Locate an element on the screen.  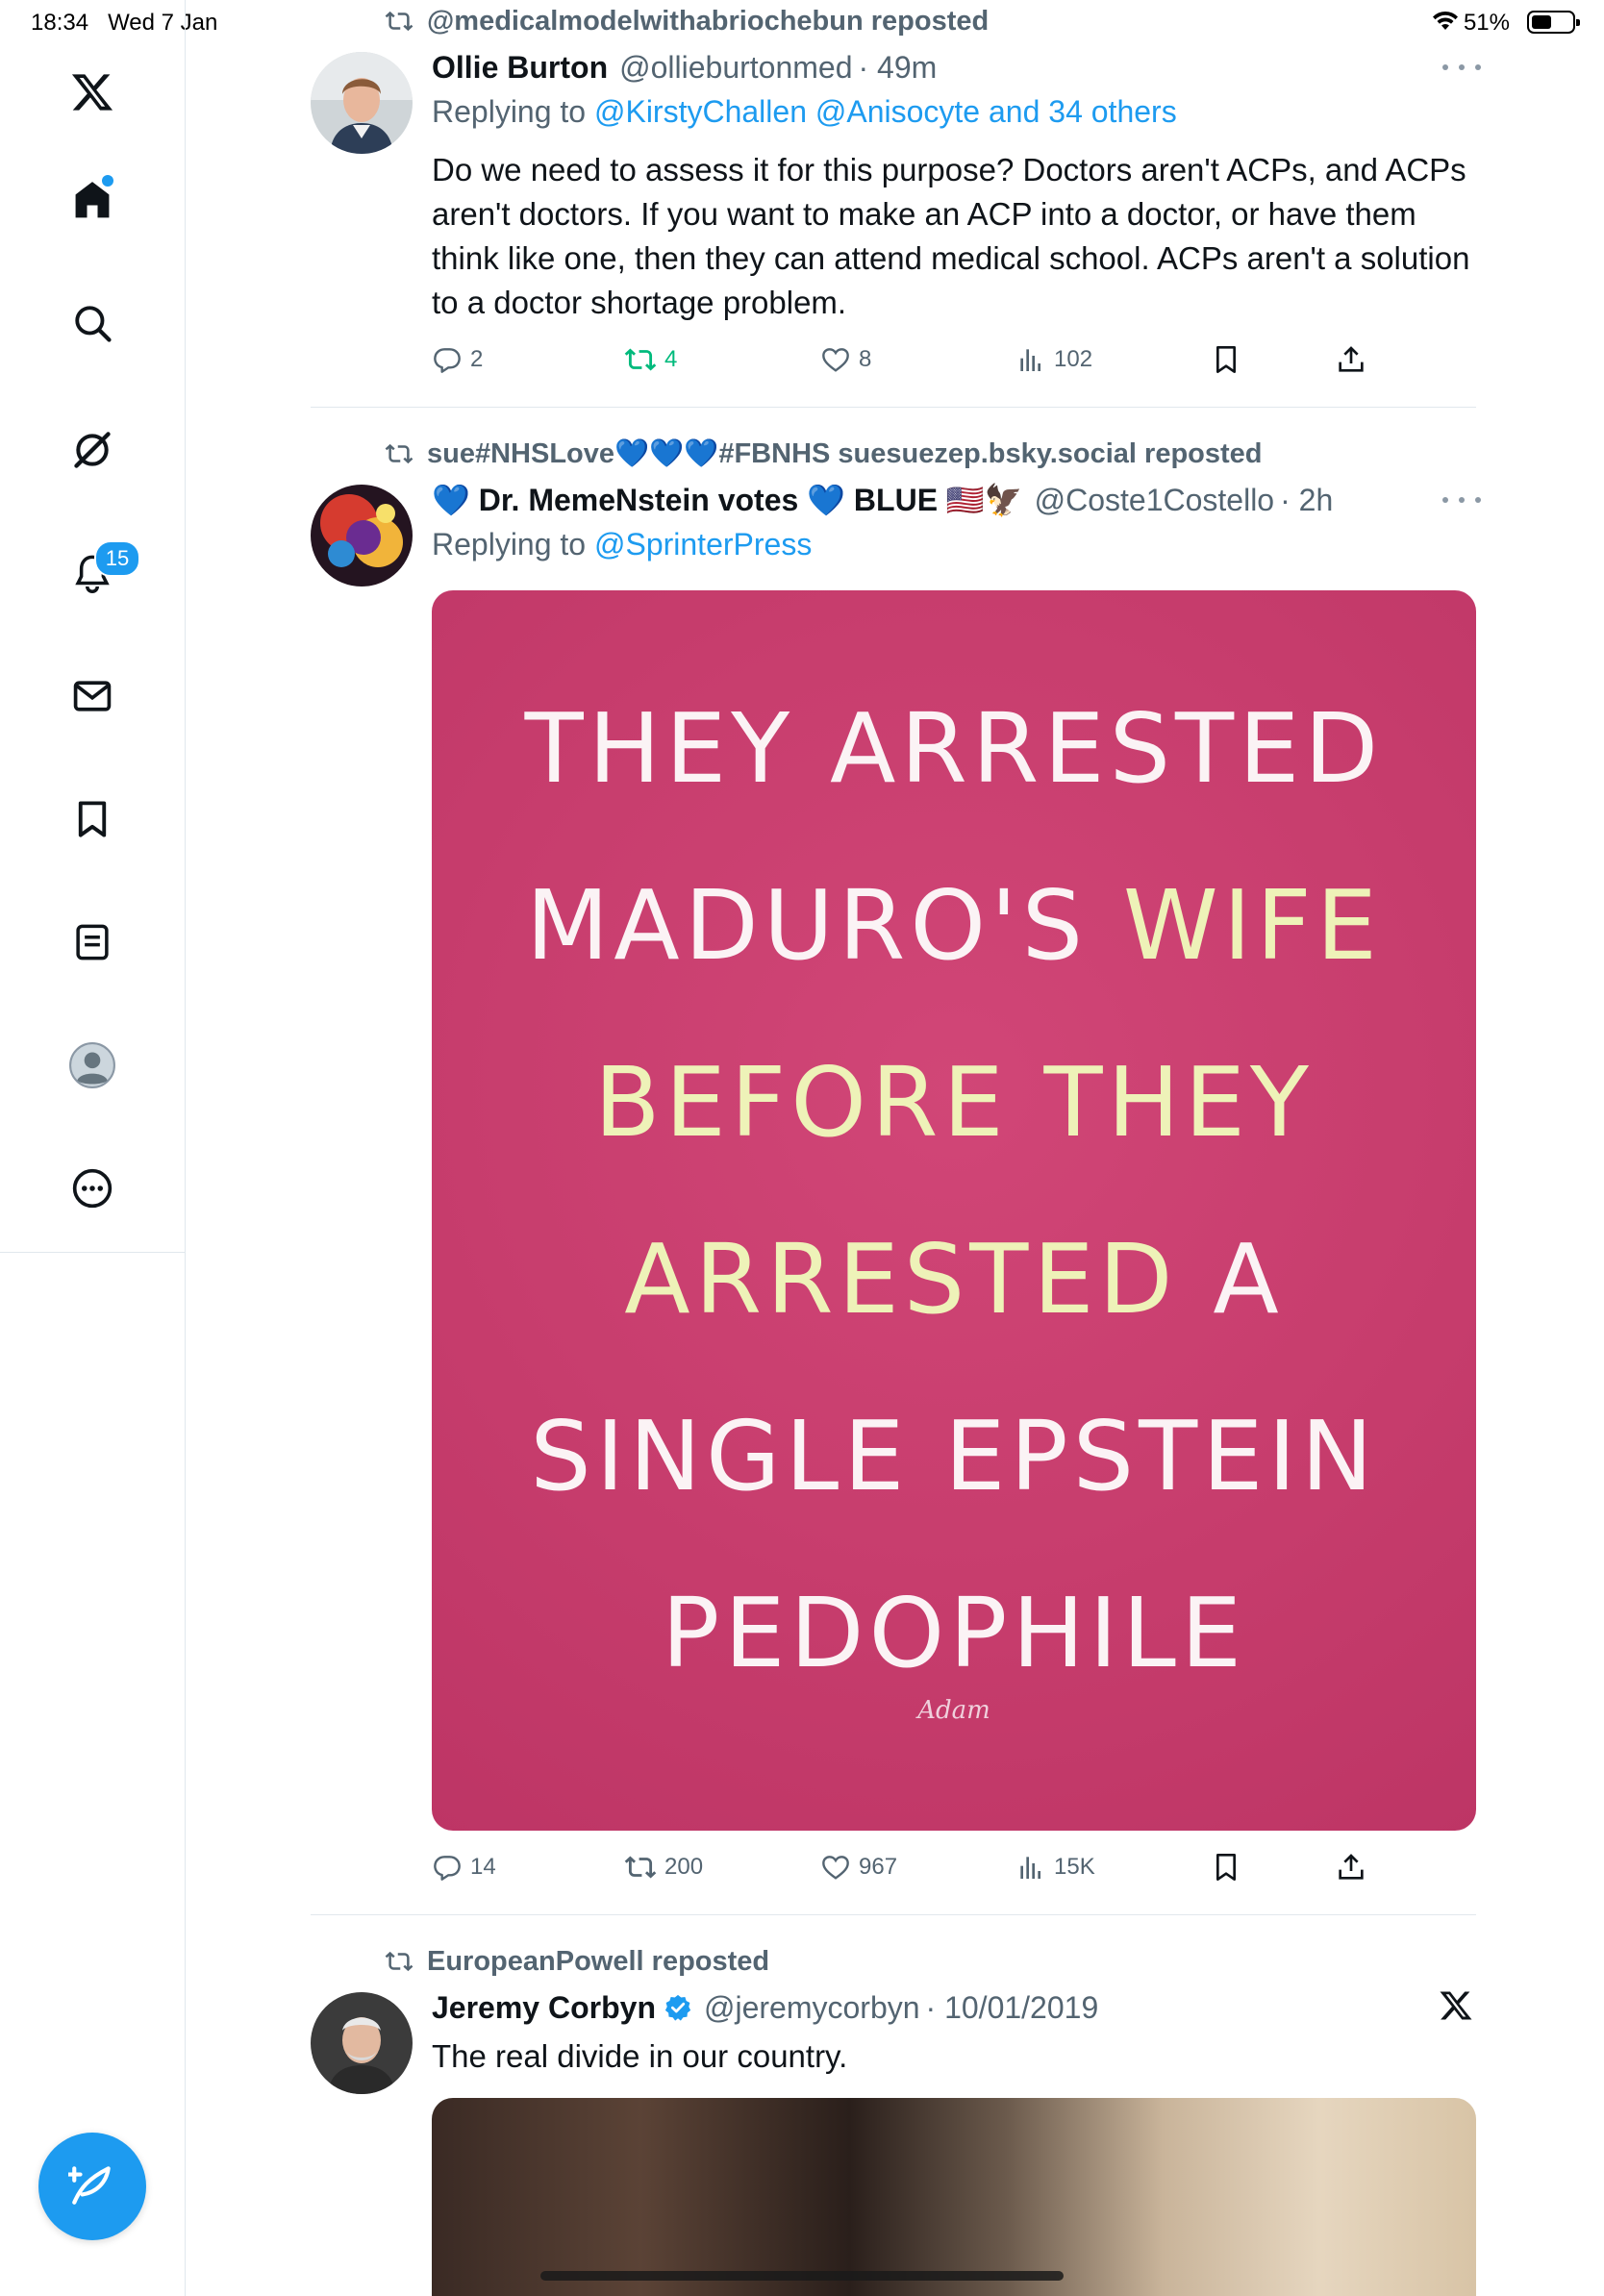
lists-icon is located at coordinates (92, 942).